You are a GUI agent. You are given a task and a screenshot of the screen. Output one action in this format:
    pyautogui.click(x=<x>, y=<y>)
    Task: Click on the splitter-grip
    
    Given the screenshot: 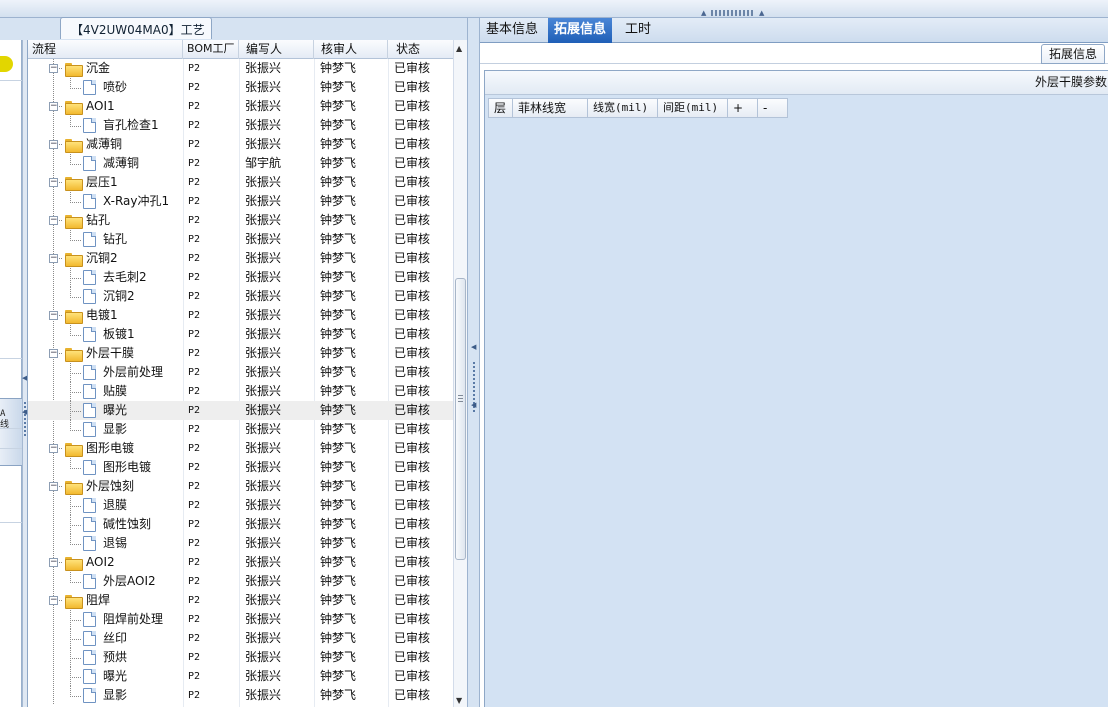 What is the action you would take?
    pyautogui.click(x=733, y=13)
    